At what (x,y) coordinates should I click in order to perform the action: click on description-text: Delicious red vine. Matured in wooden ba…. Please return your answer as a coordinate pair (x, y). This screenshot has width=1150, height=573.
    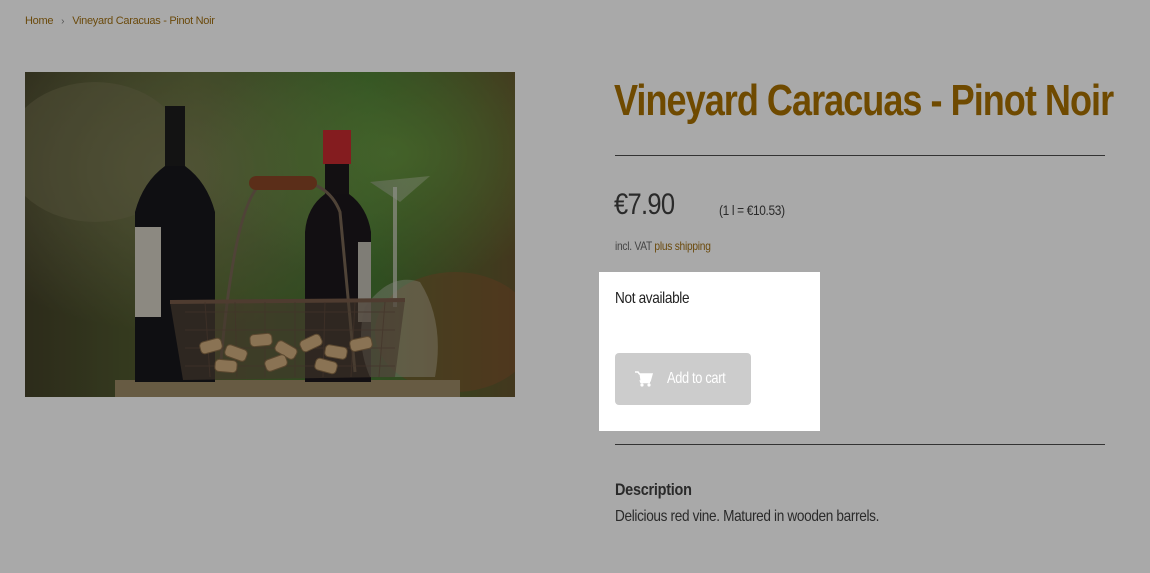
    Looking at the image, I should click on (747, 516).